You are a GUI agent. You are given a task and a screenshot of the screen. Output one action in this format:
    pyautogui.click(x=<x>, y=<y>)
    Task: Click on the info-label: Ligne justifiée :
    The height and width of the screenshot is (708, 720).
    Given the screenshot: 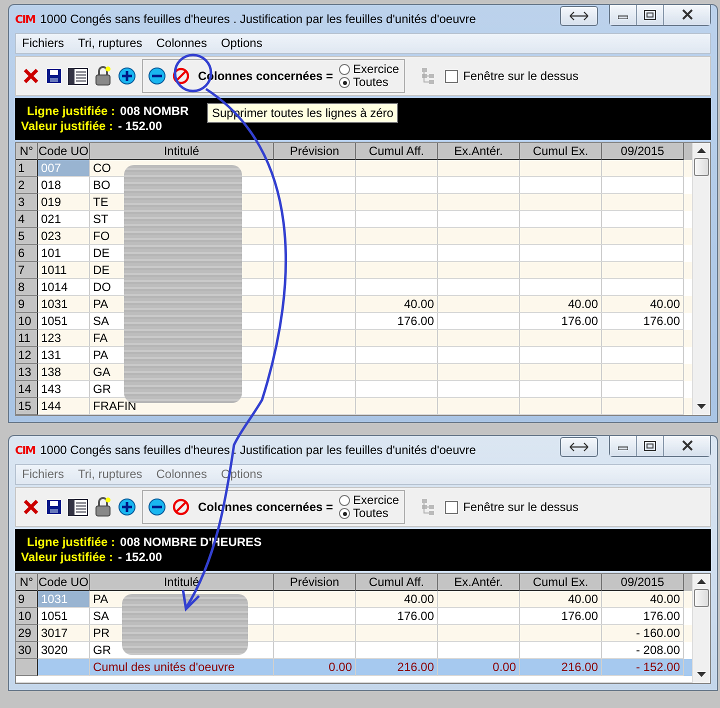 What is the action you would take?
    pyautogui.click(x=71, y=542)
    